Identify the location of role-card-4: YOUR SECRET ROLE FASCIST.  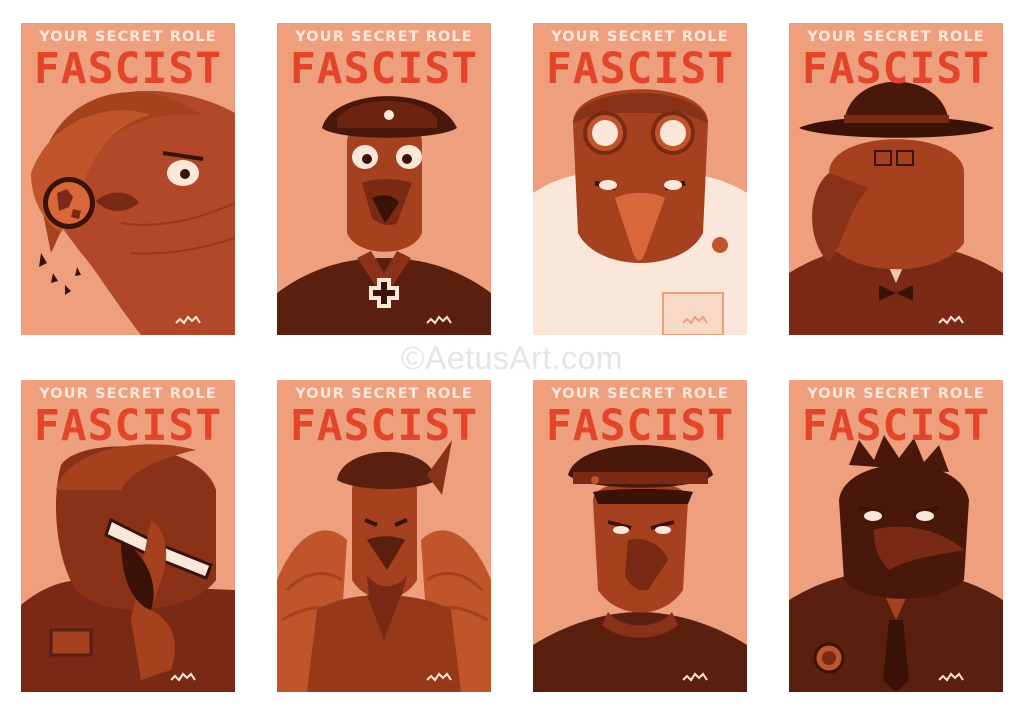
(896, 179).